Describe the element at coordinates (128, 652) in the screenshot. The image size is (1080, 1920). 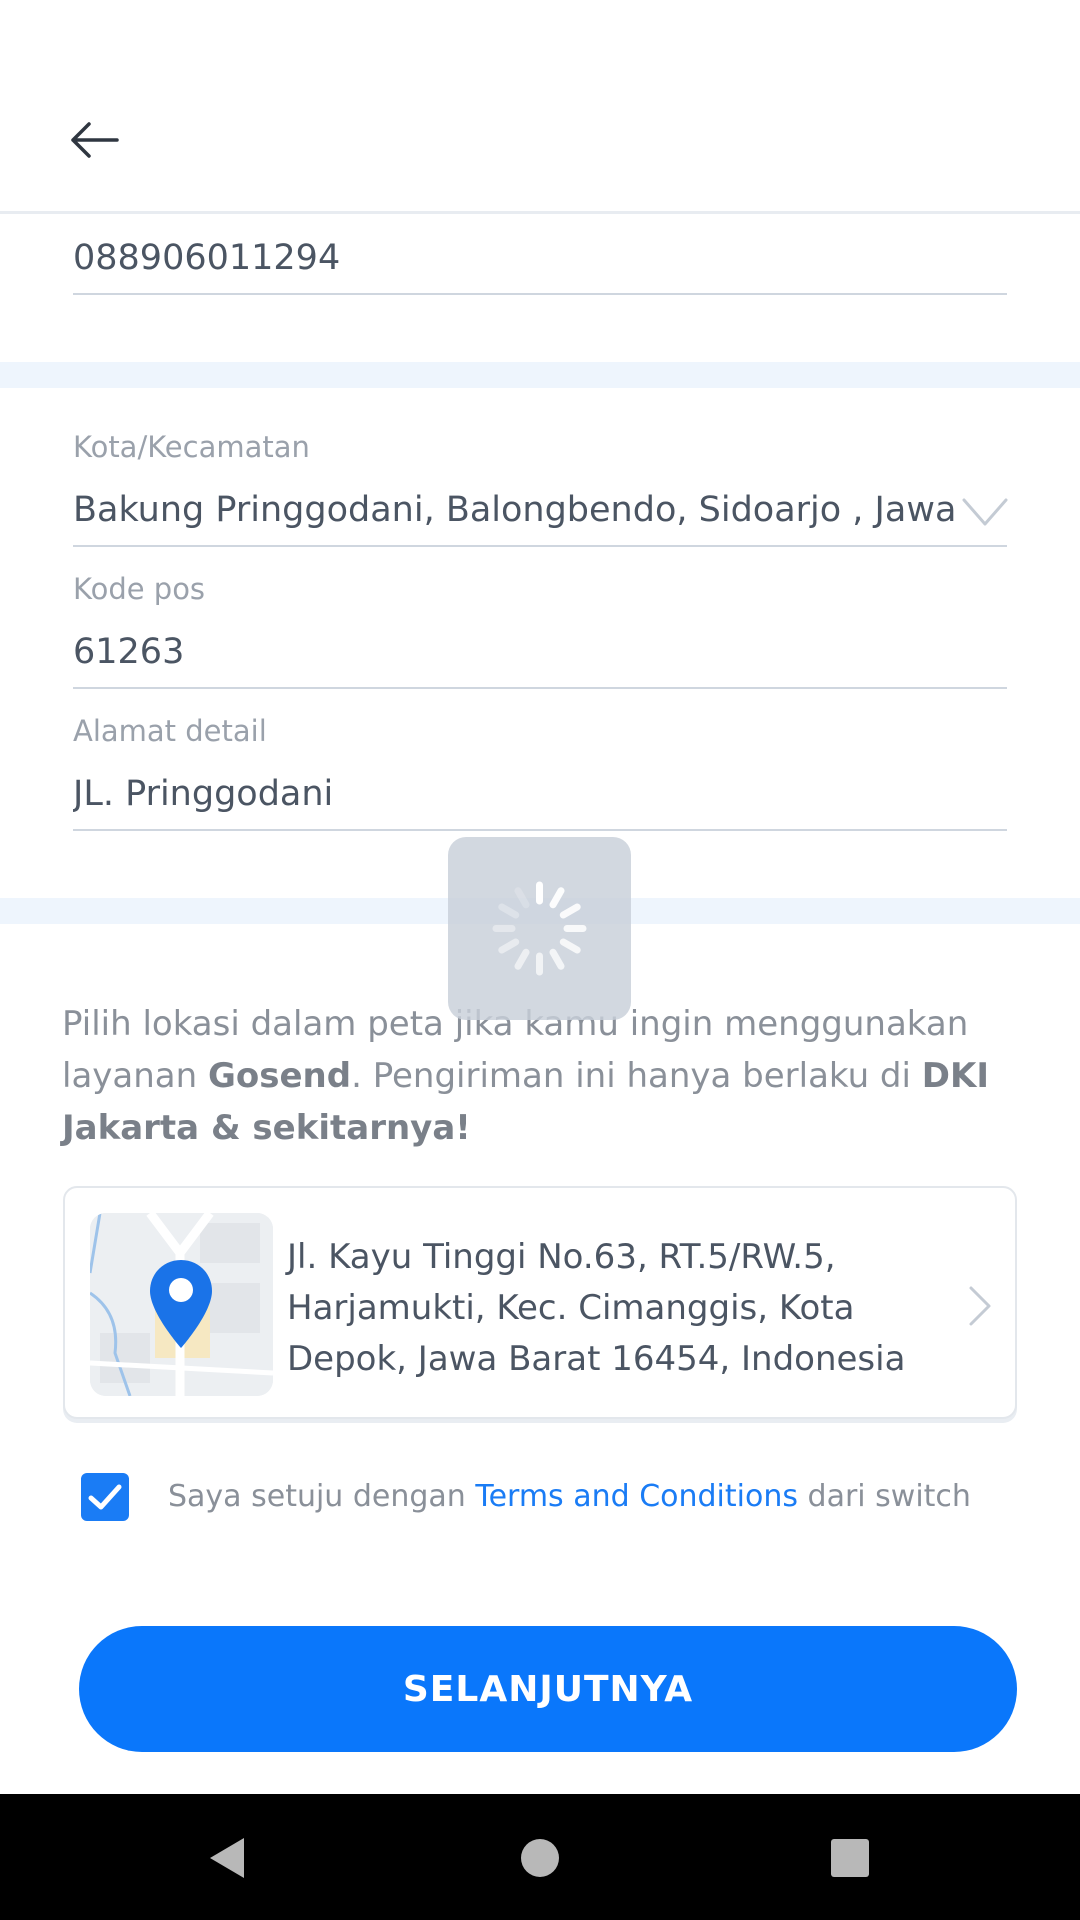
I see `postal-field: 61263` at that location.